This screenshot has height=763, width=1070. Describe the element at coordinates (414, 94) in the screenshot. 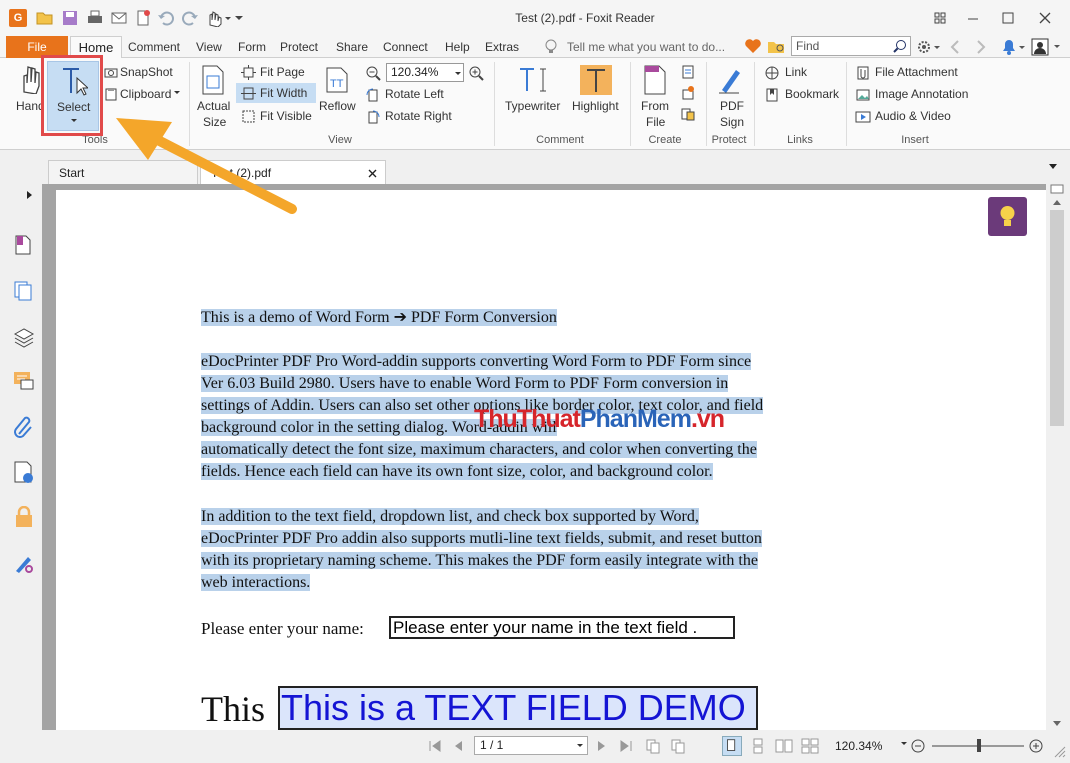

I see `rotate-left-button: Rotate Left` at that location.